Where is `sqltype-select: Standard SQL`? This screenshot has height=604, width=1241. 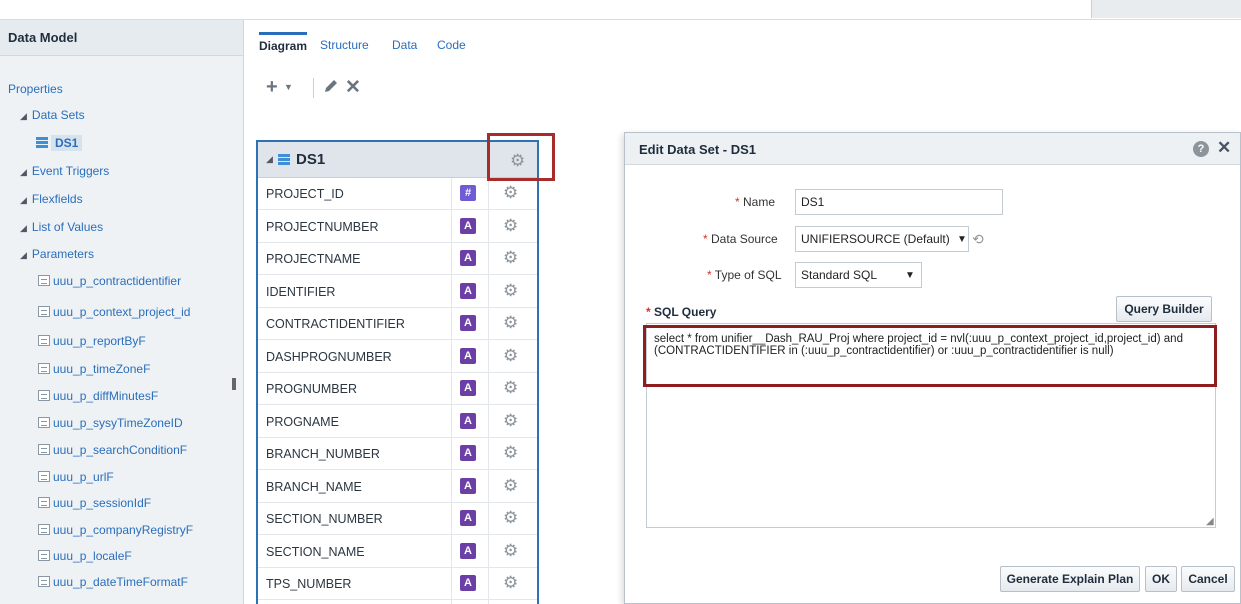
sqltype-select: Standard SQL is located at coordinates (858, 275).